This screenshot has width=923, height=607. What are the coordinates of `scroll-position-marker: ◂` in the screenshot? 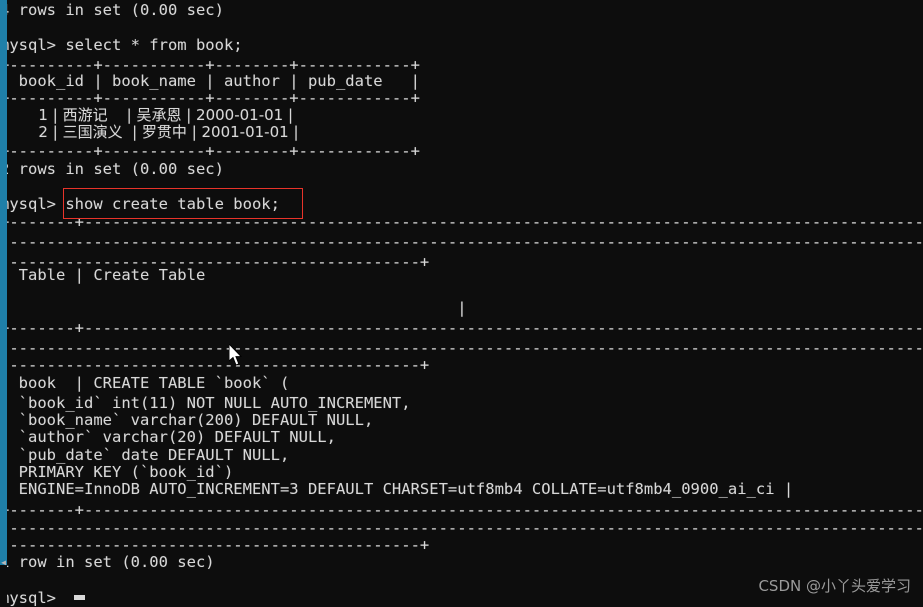 It's located at (4, 562).